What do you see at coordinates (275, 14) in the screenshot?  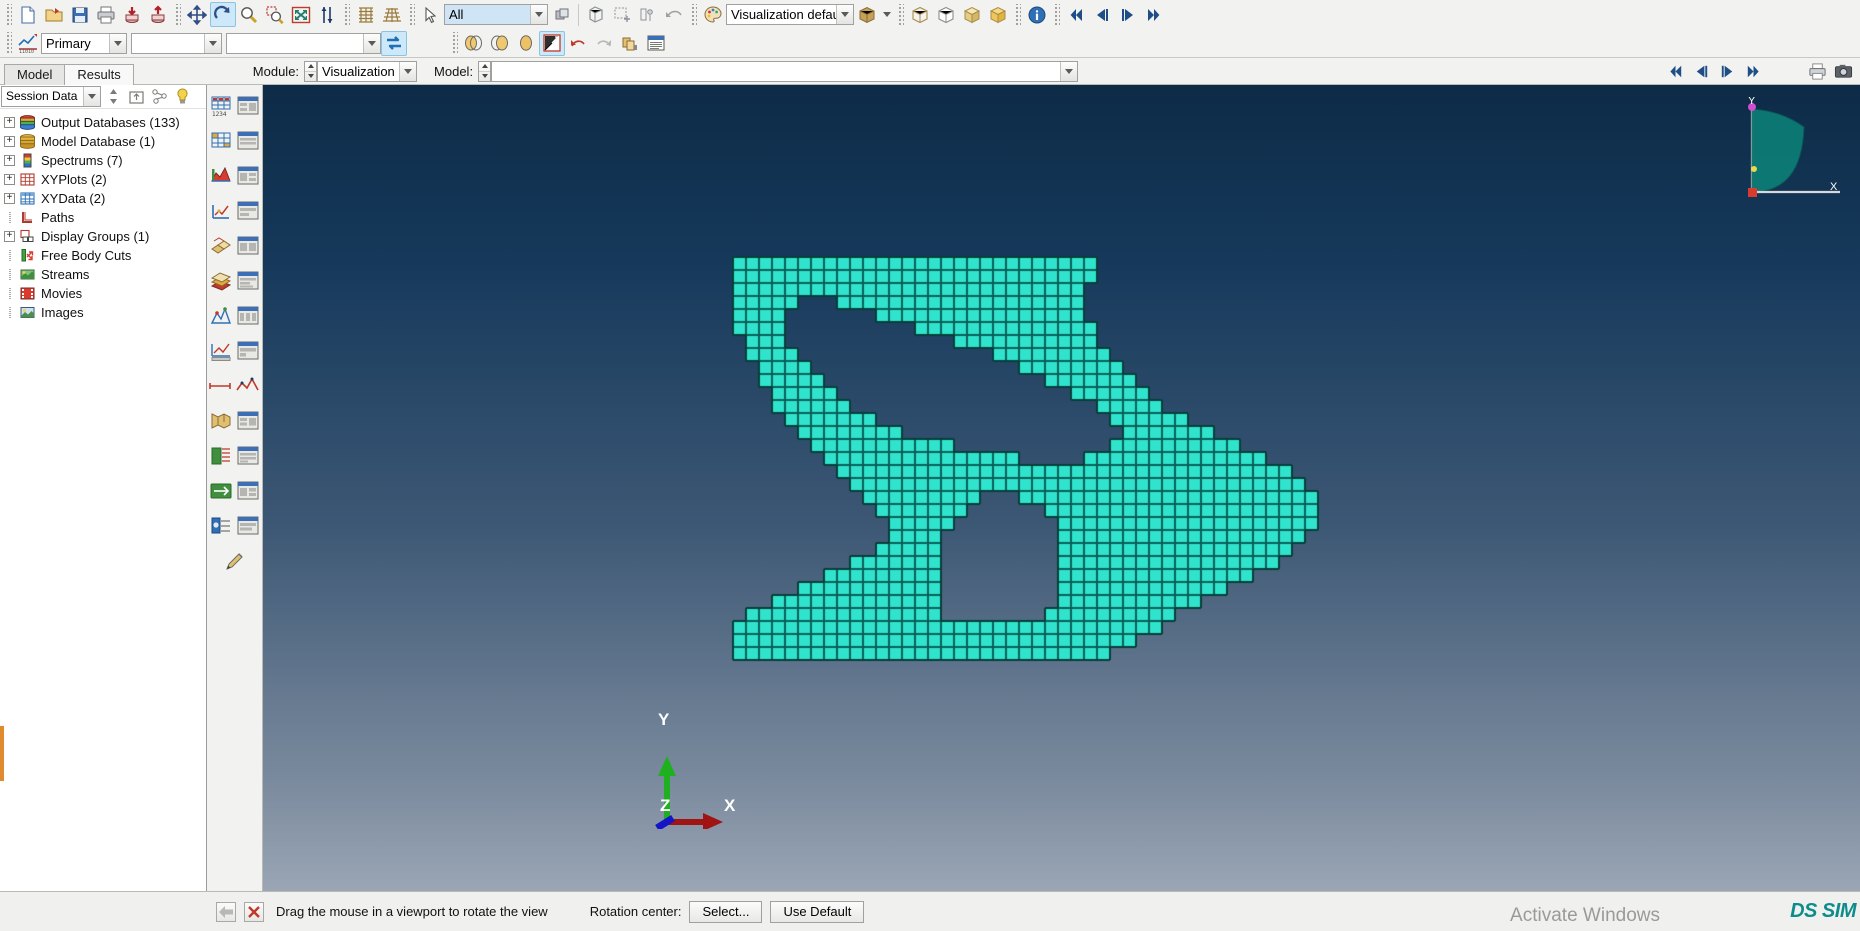 I see `box-zoom-icon` at bounding box center [275, 14].